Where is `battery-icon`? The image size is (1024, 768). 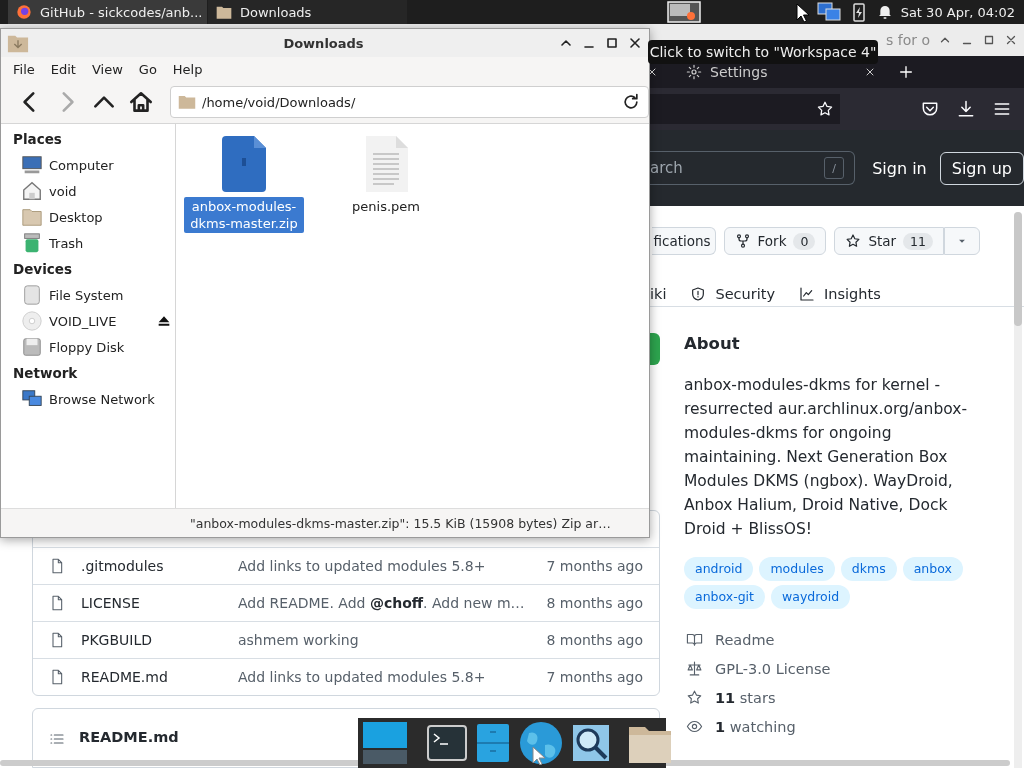 battery-icon is located at coordinates (858, 12).